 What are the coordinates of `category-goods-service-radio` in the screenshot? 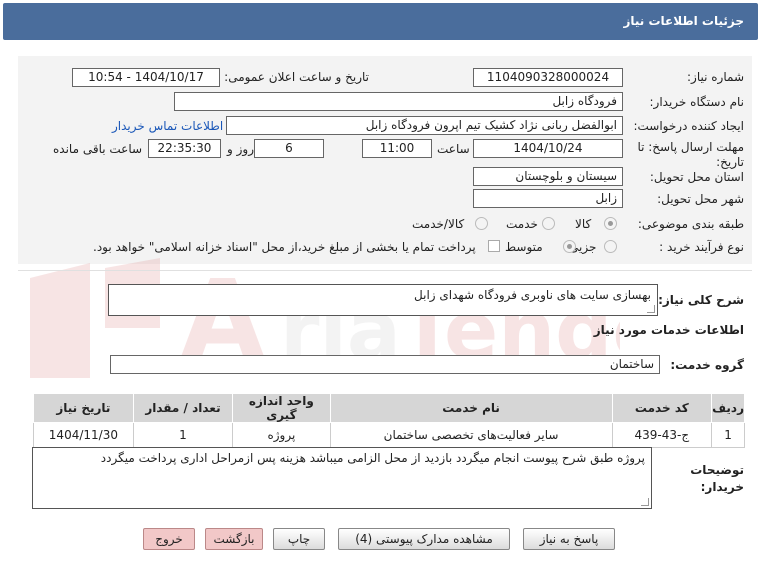 It's located at (481, 223).